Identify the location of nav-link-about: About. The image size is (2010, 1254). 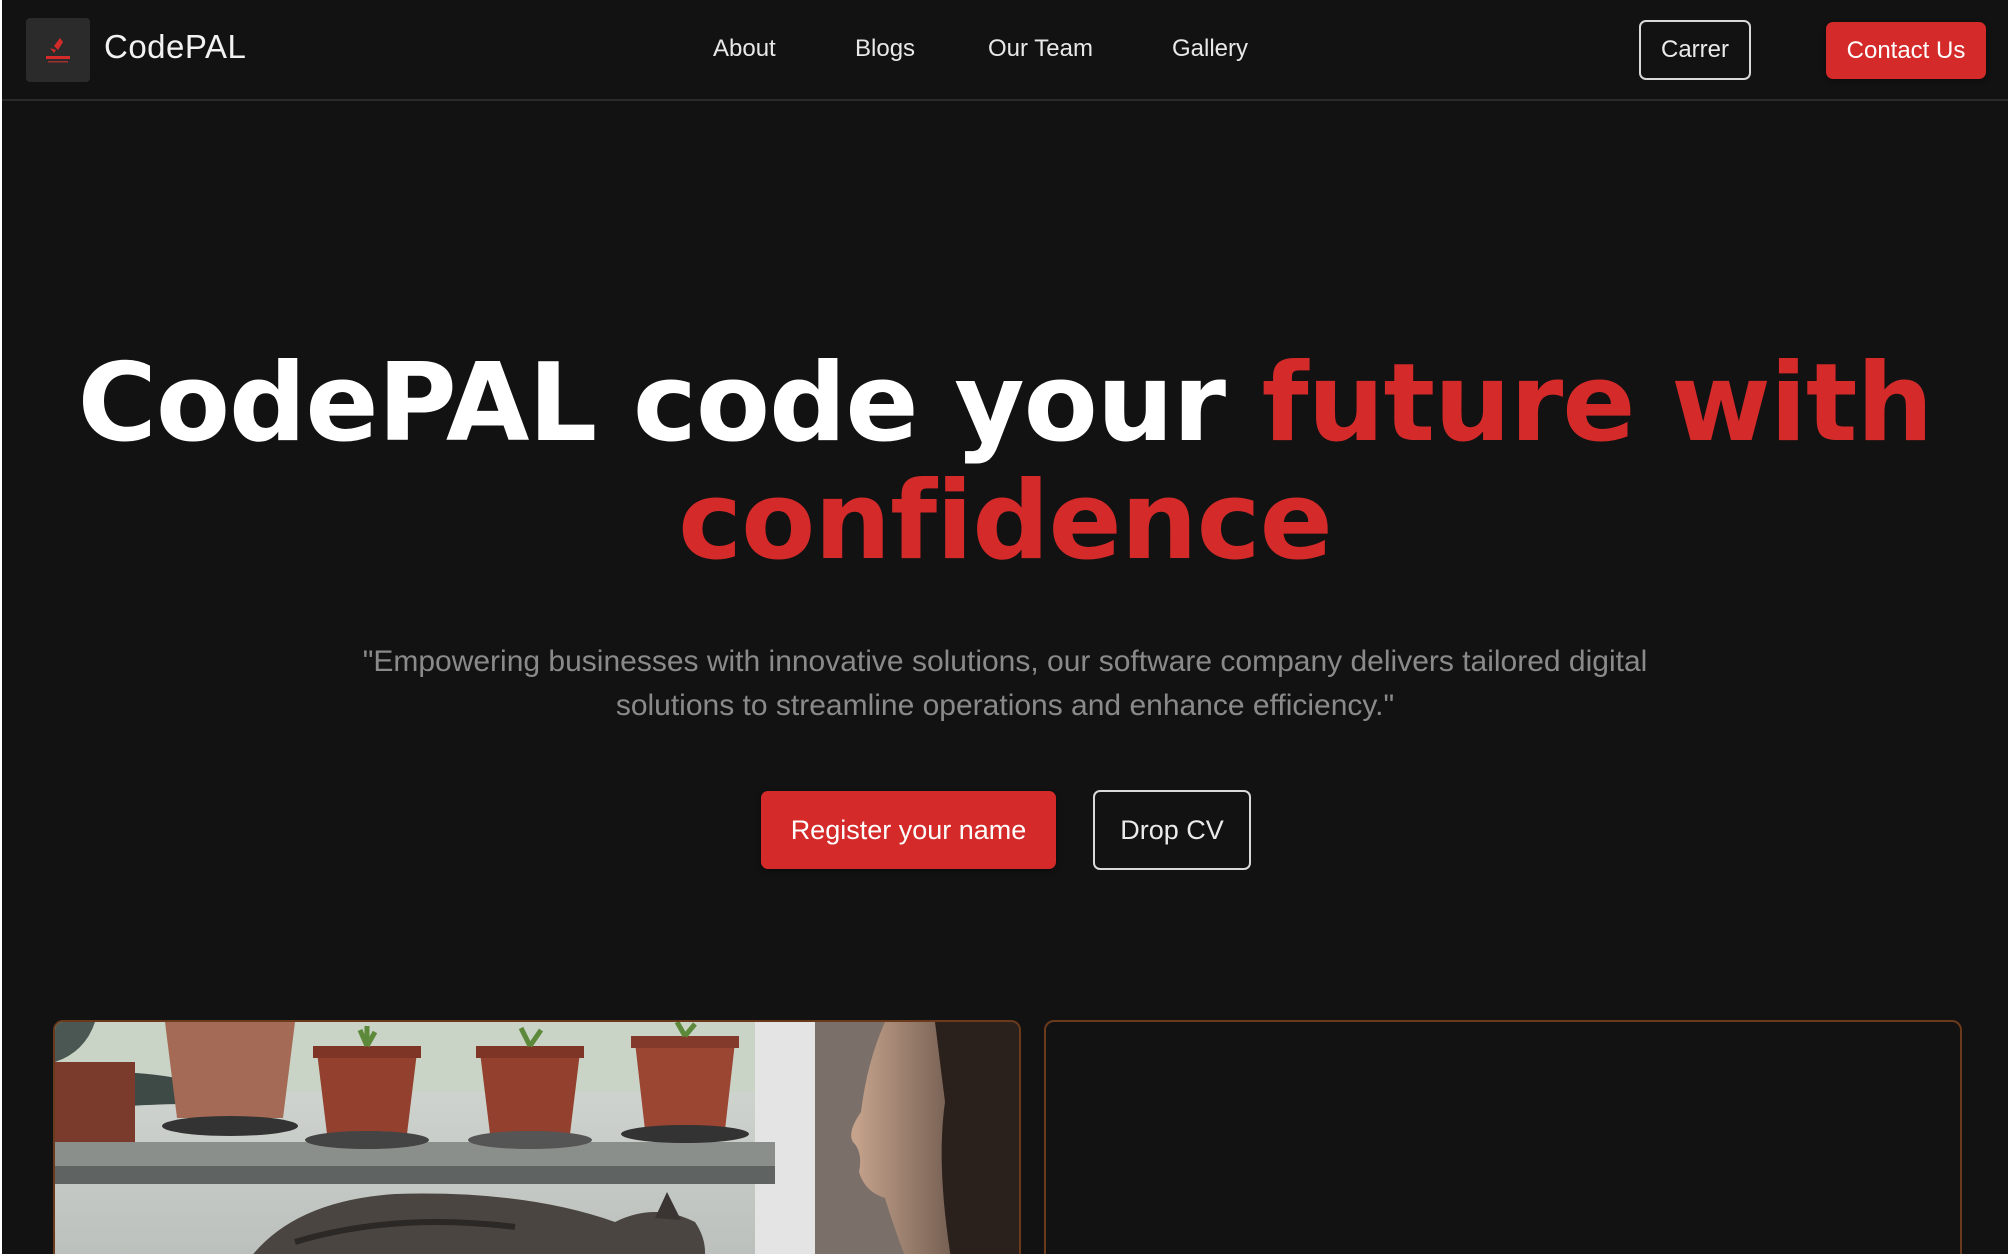
(744, 49).